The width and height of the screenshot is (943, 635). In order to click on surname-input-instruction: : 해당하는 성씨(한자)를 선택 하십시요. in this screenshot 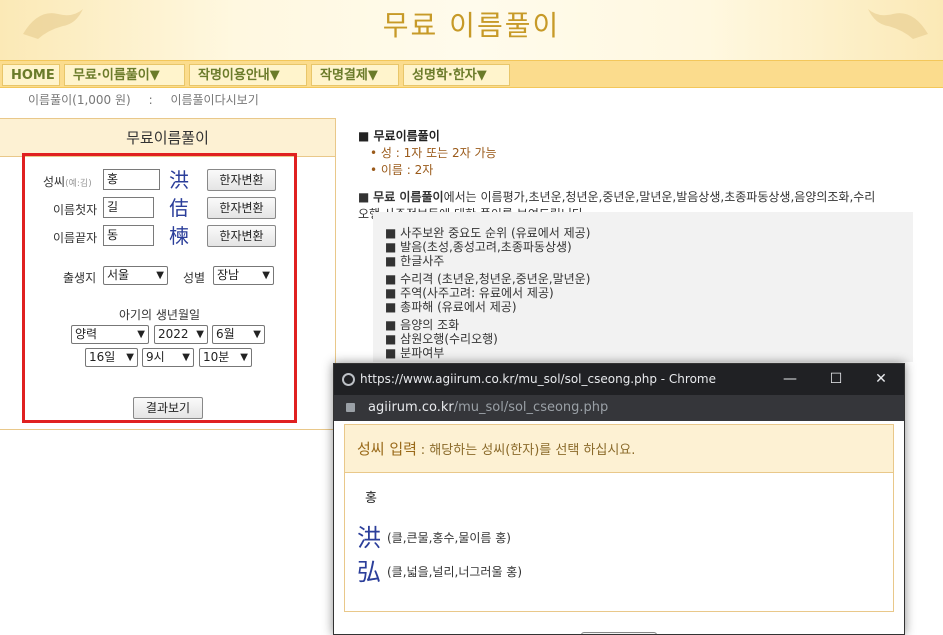, I will do `click(528, 450)`.